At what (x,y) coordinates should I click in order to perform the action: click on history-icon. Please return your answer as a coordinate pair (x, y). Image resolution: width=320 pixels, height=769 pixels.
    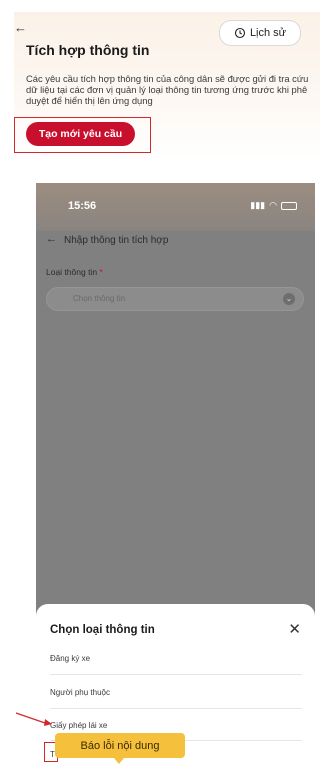
    Looking at the image, I should click on (239, 33).